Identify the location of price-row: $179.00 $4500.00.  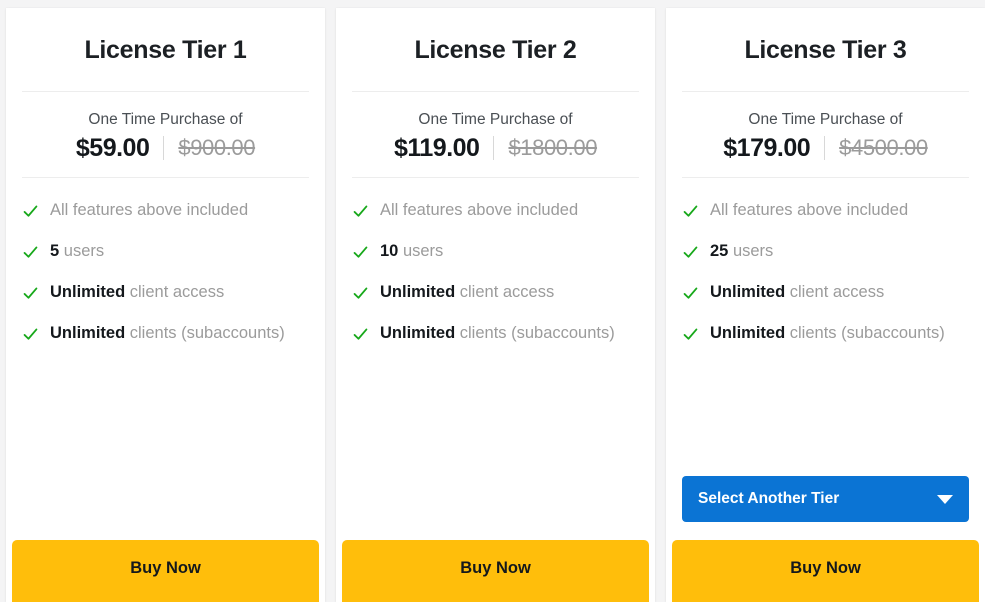
(825, 148).